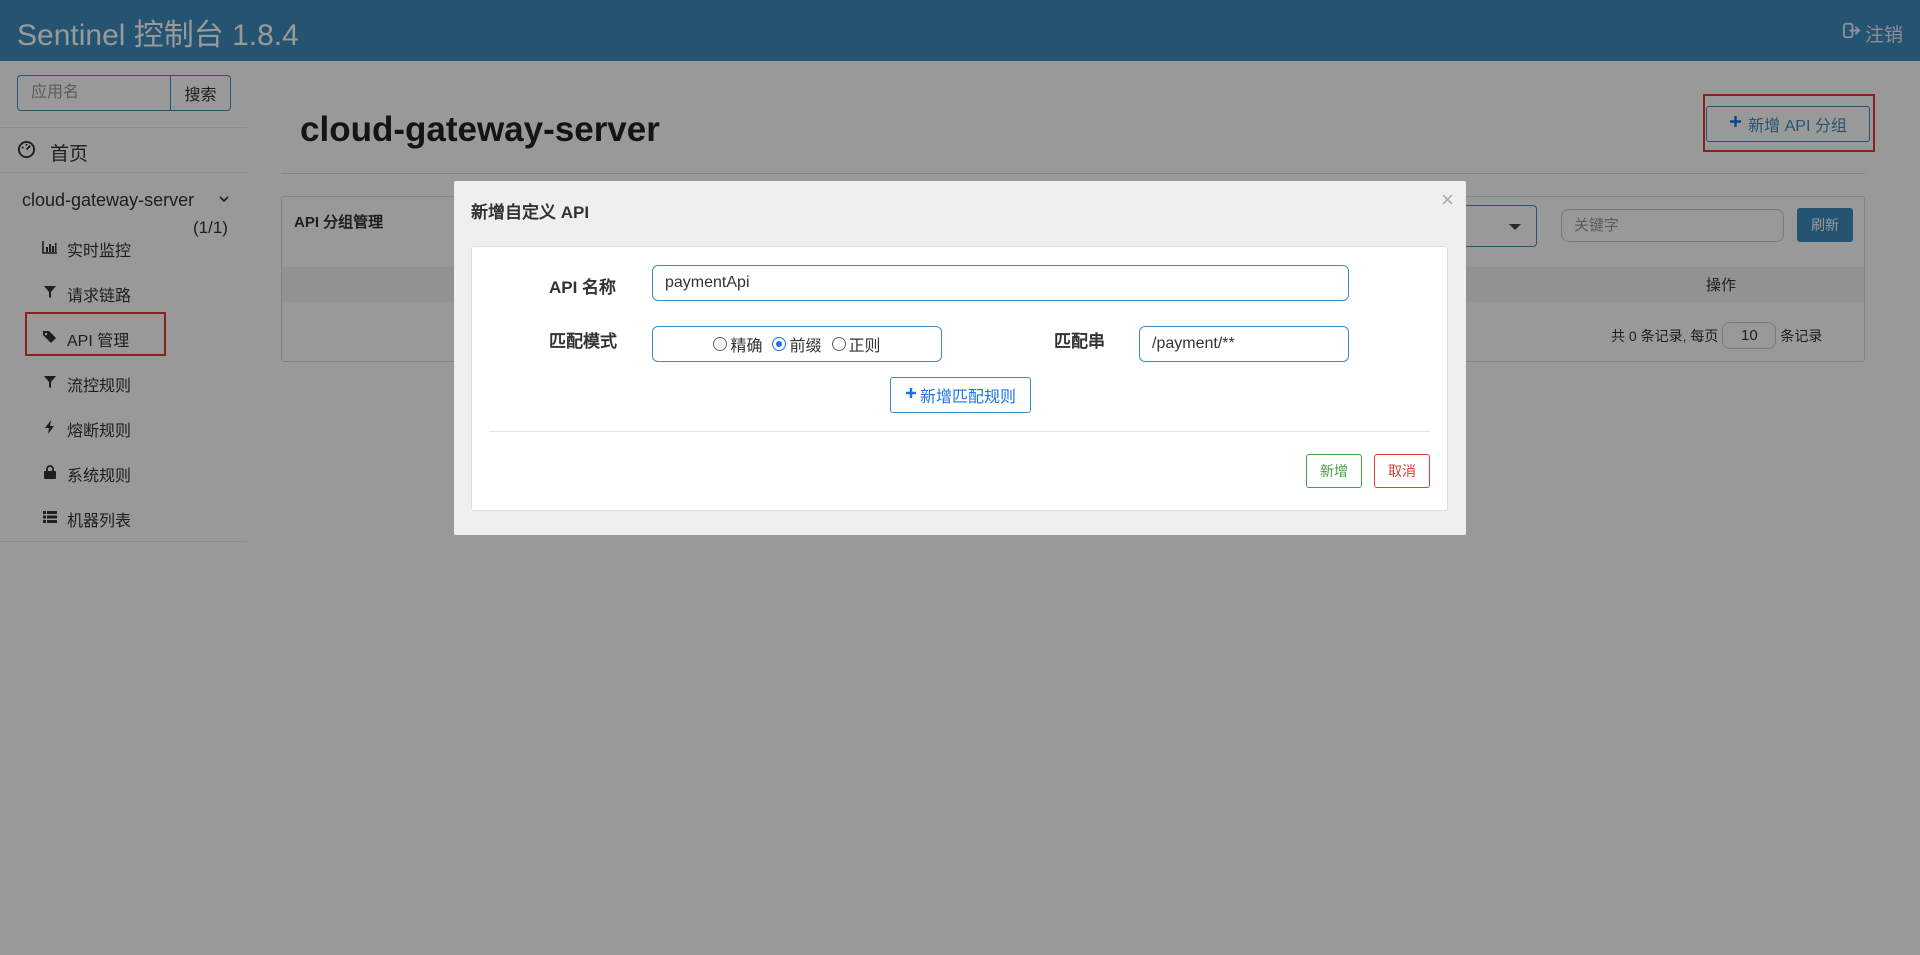 The image size is (1920, 955). What do you see at coordinates (583, 287) in the screenshot?
I see `api-name-label: API 名称` at bounding box center [583, 287].